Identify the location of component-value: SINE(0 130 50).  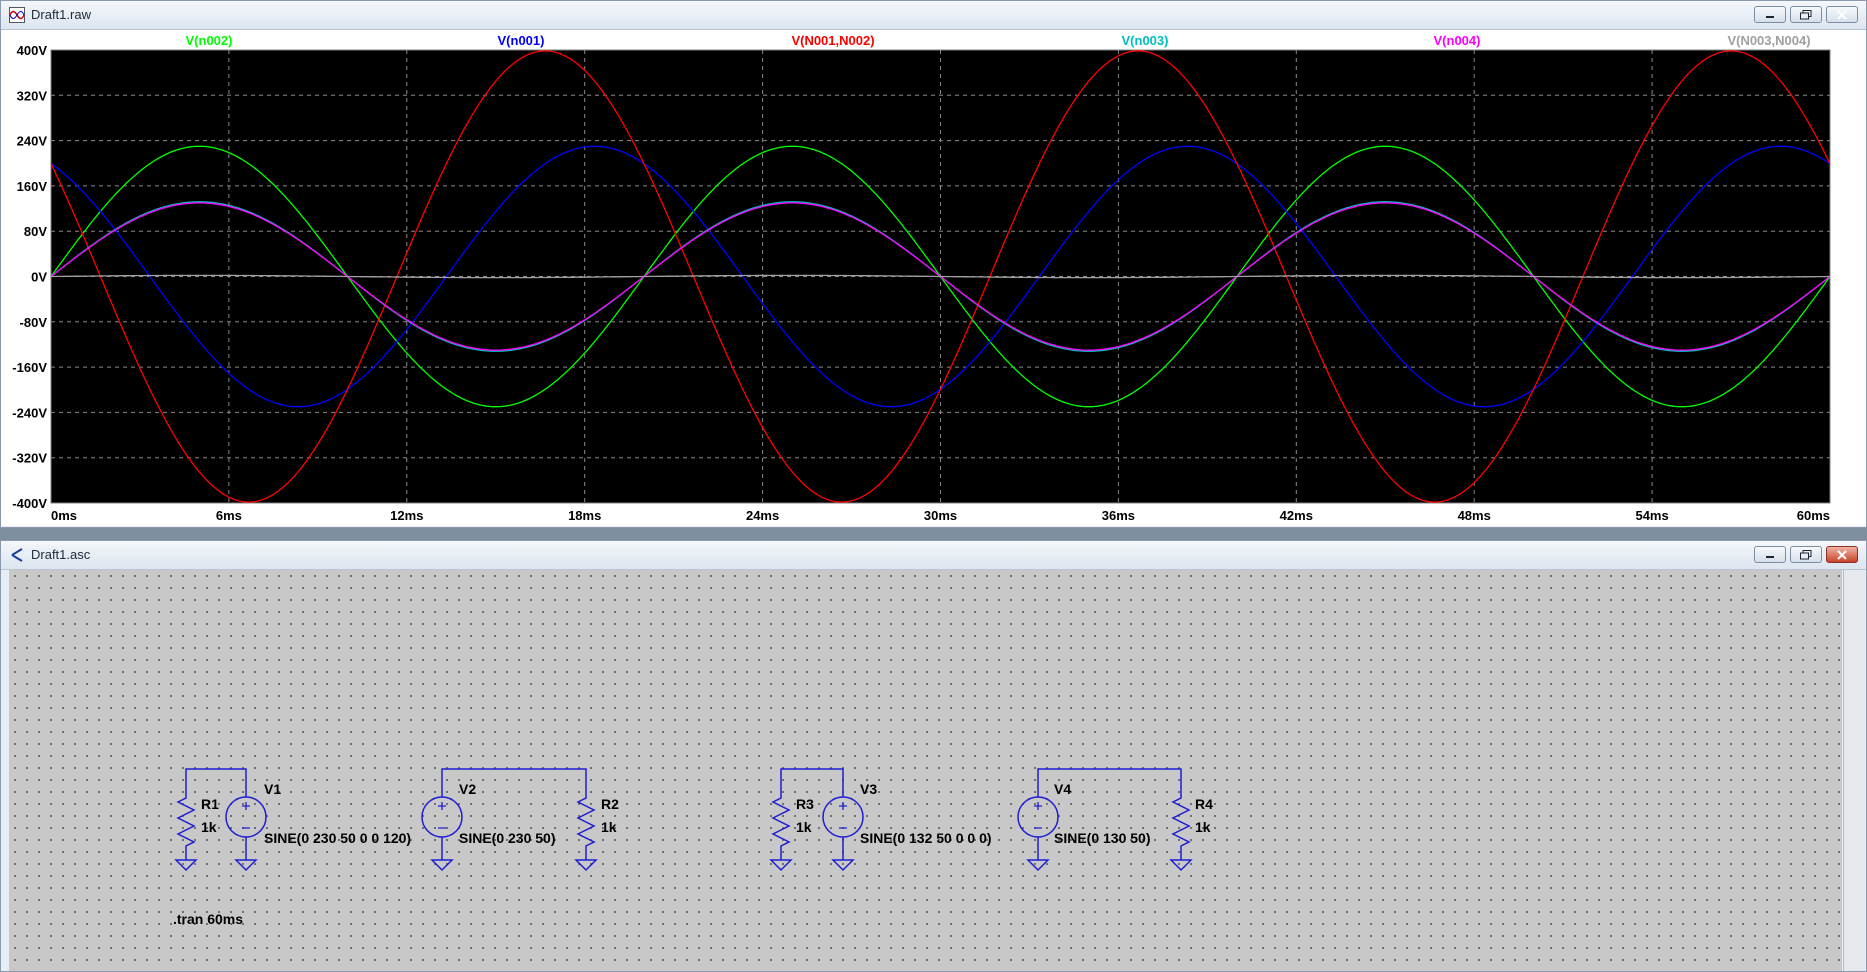
(1102, 838).